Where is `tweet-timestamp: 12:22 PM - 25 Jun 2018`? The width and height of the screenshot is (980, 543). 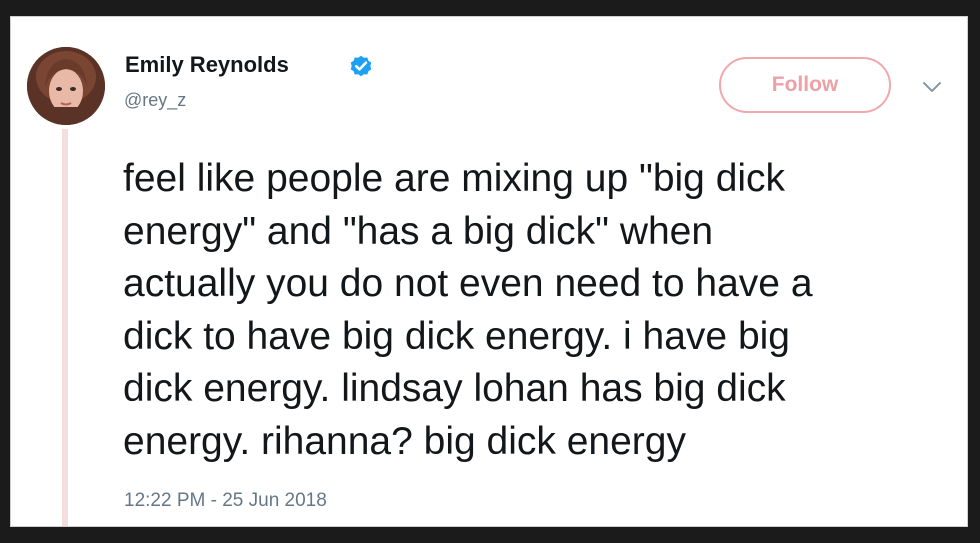 tweet-timestamp: 12:22 PM - 25 Jun 2018 is located at coordinates (225, 501).